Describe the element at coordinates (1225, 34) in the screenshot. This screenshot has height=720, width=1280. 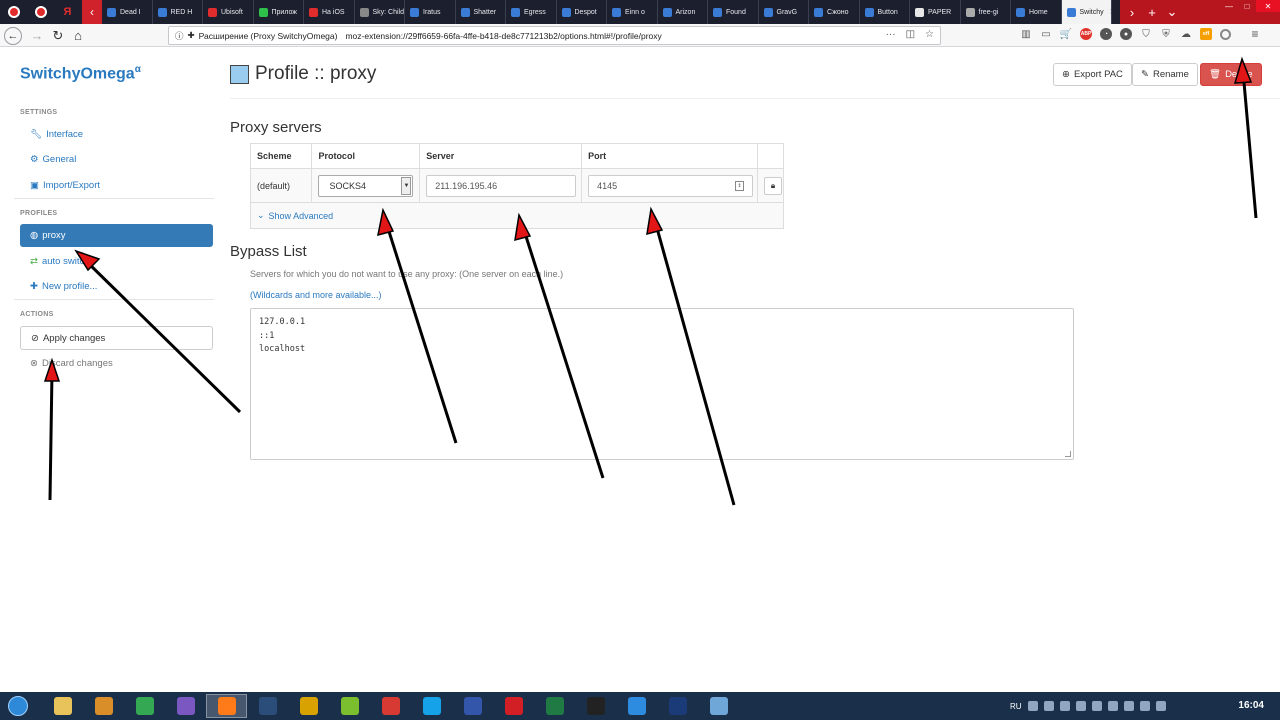
I see `switchyomega-icon` at that location.